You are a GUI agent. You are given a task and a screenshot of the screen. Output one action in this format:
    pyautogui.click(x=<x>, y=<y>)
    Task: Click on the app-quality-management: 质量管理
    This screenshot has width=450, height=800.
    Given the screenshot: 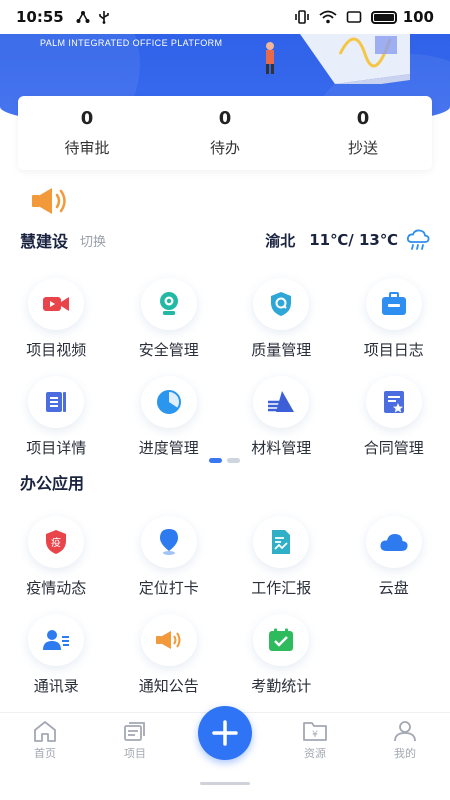 What is the action you would take?
    pyautogui.click(x=281, y=311)
    